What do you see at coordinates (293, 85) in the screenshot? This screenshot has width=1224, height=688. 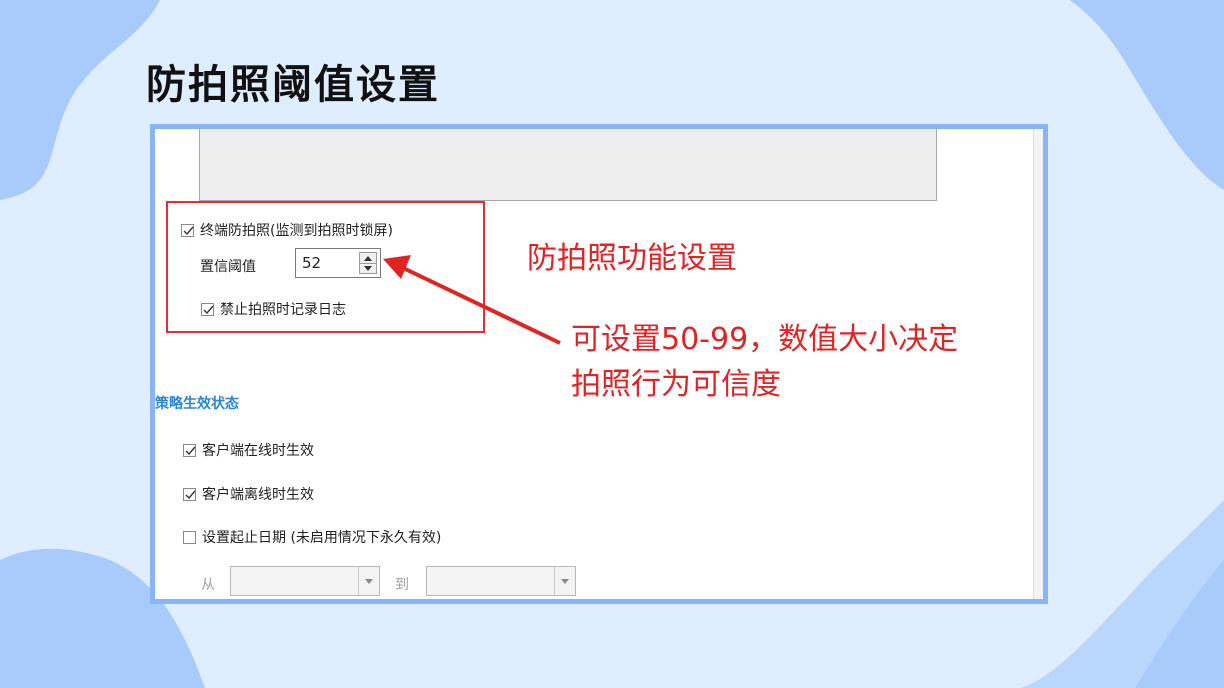 I see `slide-title: 防拍照阈值设置` at bounding box center [293, 85].